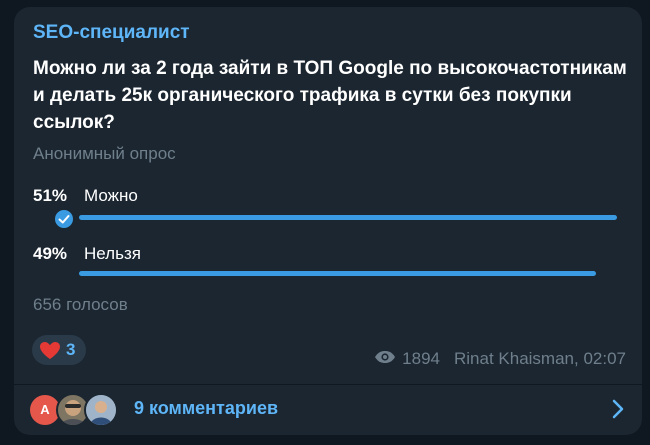  Describe the element at coordinates (112, 254) in the screenshot. I see `poll-option-label: Нельзя` at that location.